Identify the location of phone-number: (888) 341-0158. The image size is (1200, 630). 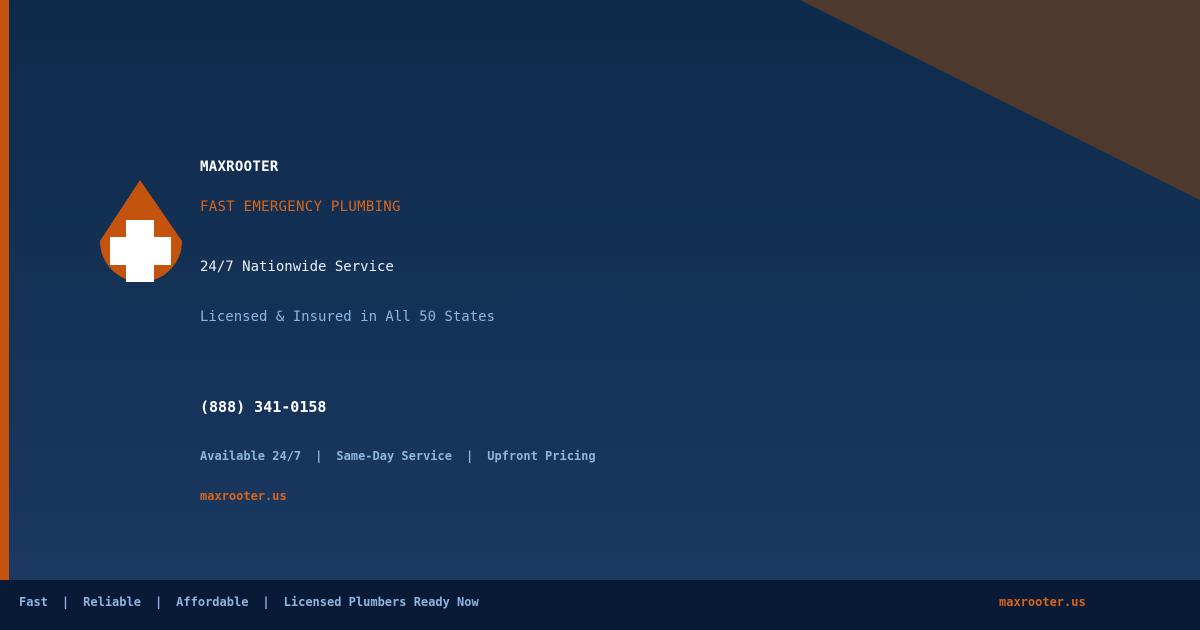
(263, 407).